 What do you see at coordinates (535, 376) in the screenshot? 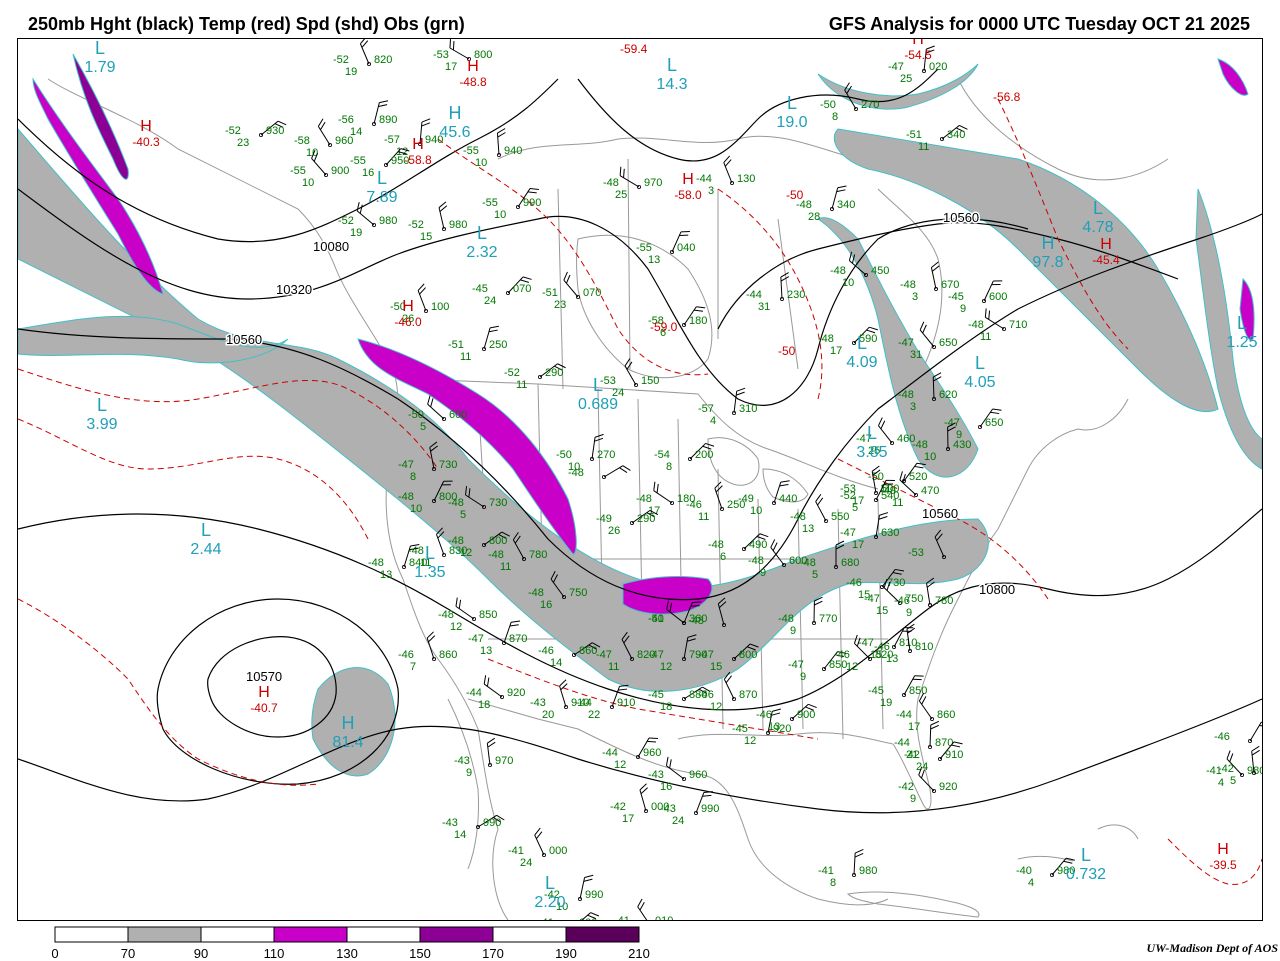
I see `station-observation: -5229011` at bounding box center [535, 376].